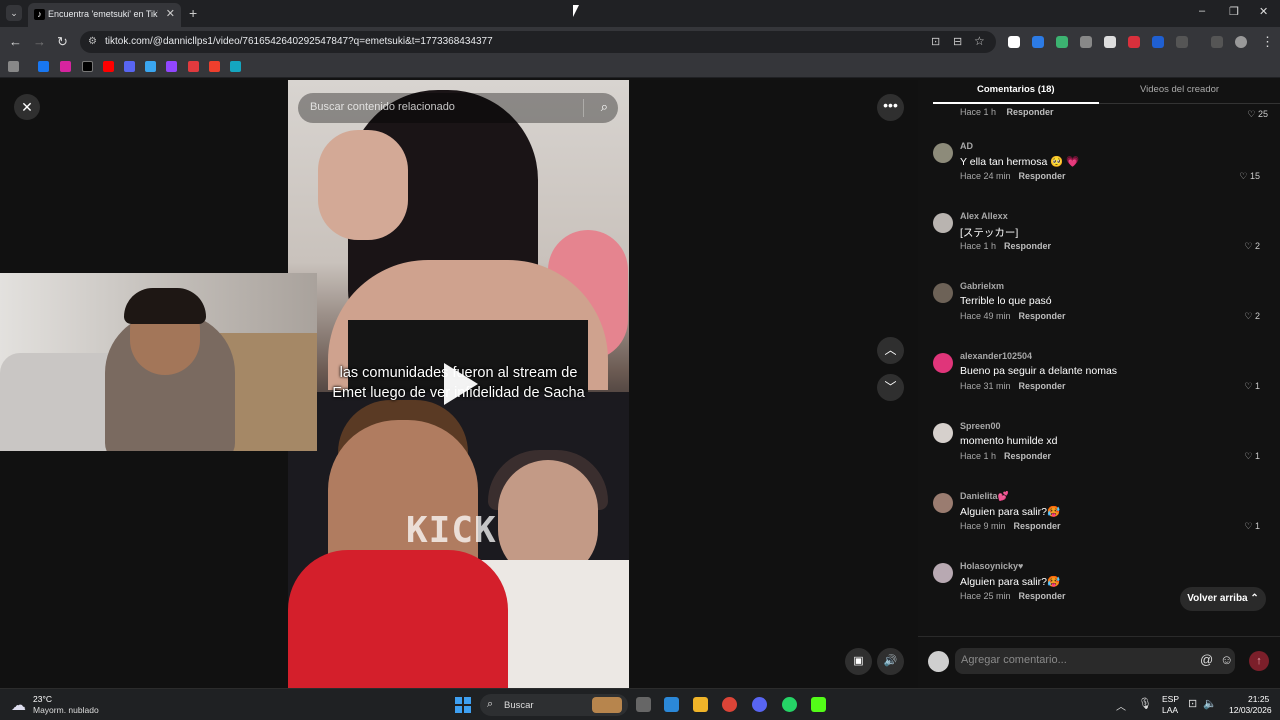 The width and height of the screenshot is (1280, 720). I want to click on x-icon, so click(87, 66).